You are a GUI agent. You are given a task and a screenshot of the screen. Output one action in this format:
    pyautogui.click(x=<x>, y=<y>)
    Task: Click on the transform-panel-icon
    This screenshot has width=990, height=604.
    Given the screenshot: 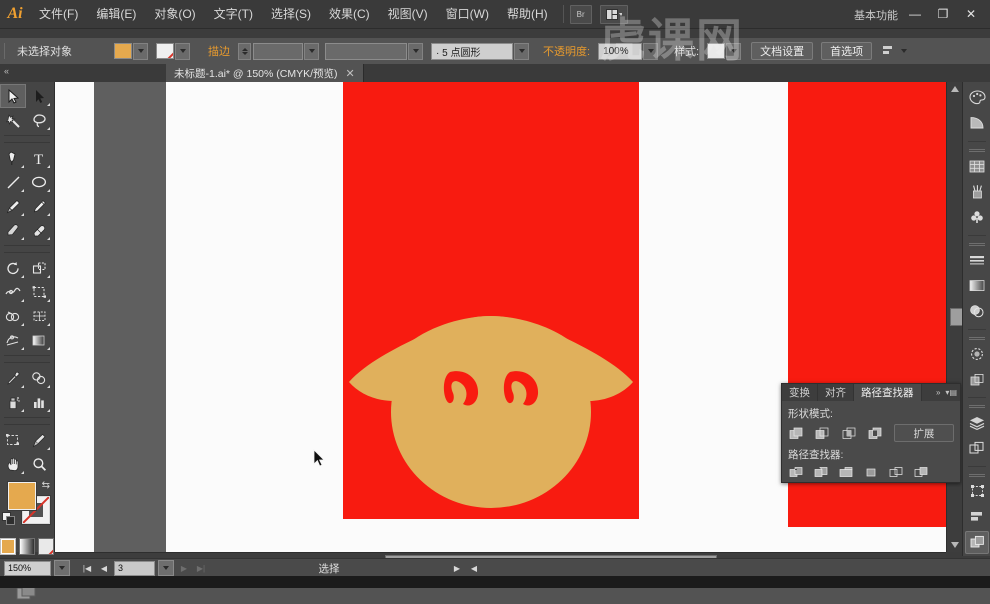 What is the action you would take?
    pyautogui.click(x=977, y=491)
    